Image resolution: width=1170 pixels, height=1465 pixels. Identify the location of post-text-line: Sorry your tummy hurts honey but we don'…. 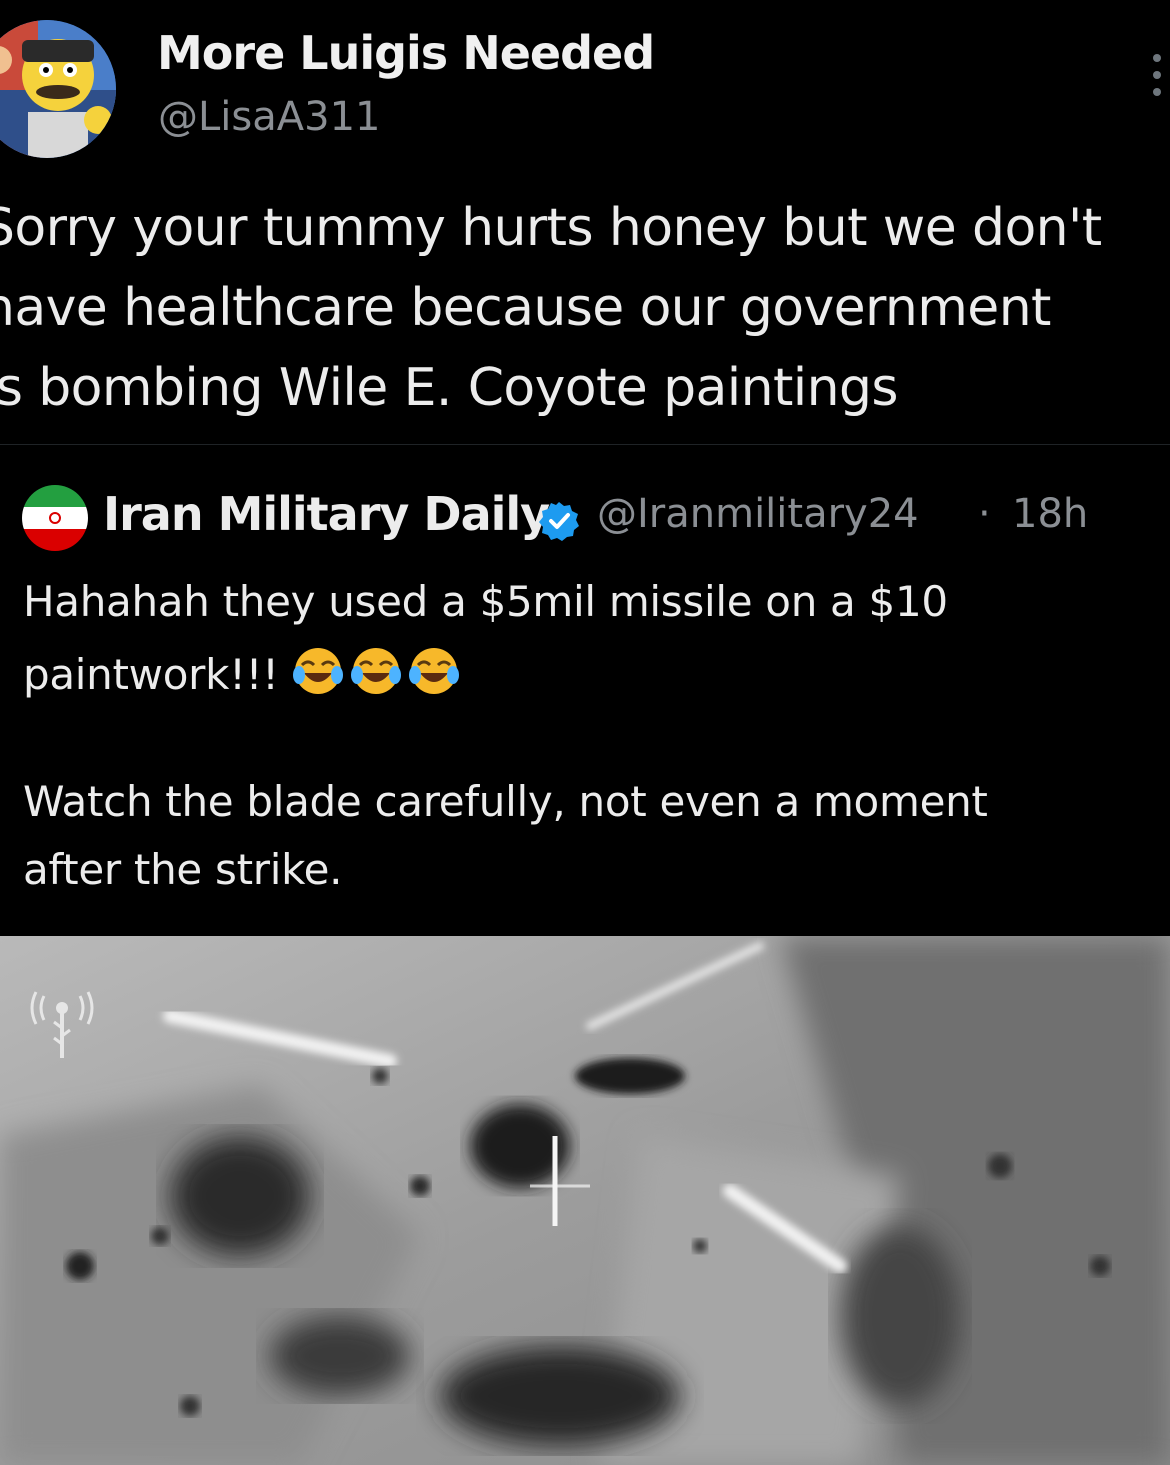
(551, 228).